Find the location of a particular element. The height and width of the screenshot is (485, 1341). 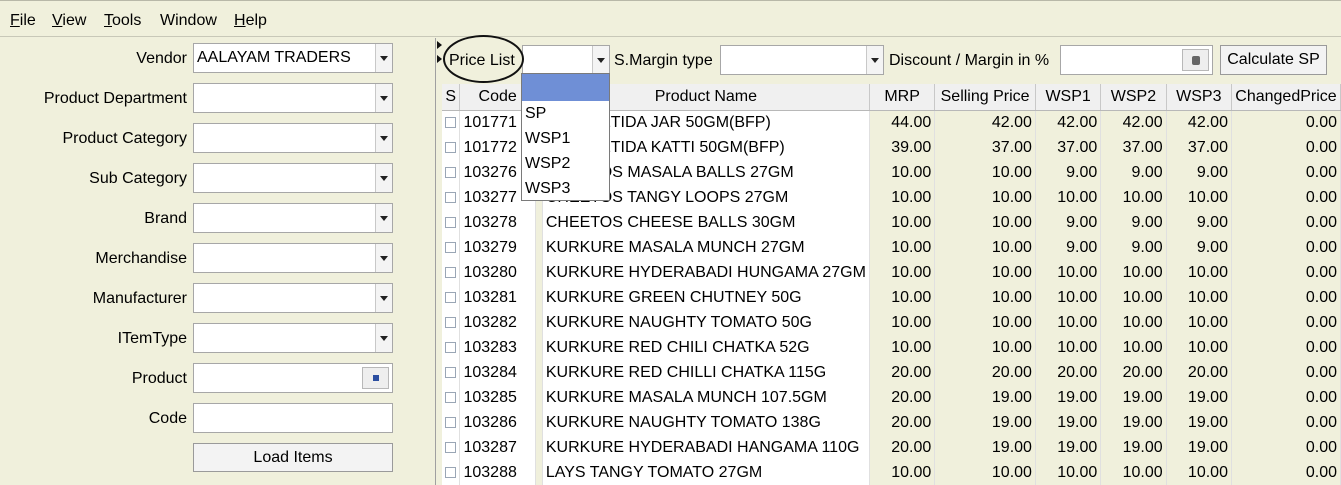

lookup-icon is located at coordinates (375, 378).